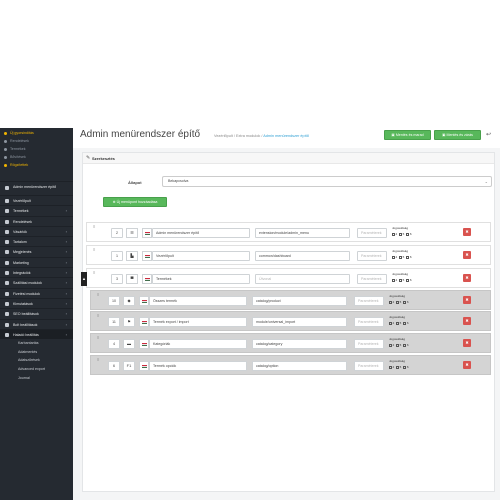 This screenshot has height=500, width=500. I want to click on permission-label: 5, so click(400, 367).